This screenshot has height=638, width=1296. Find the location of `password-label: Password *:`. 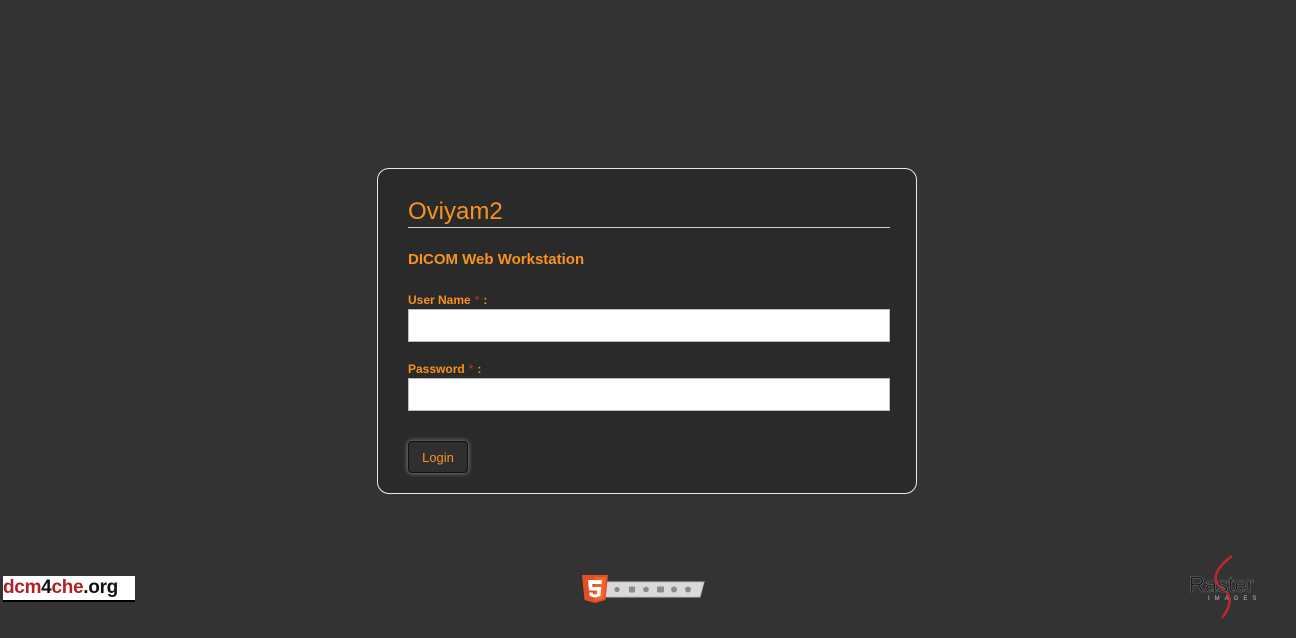

password-label: Password *: is located at coordinates (649, 369).